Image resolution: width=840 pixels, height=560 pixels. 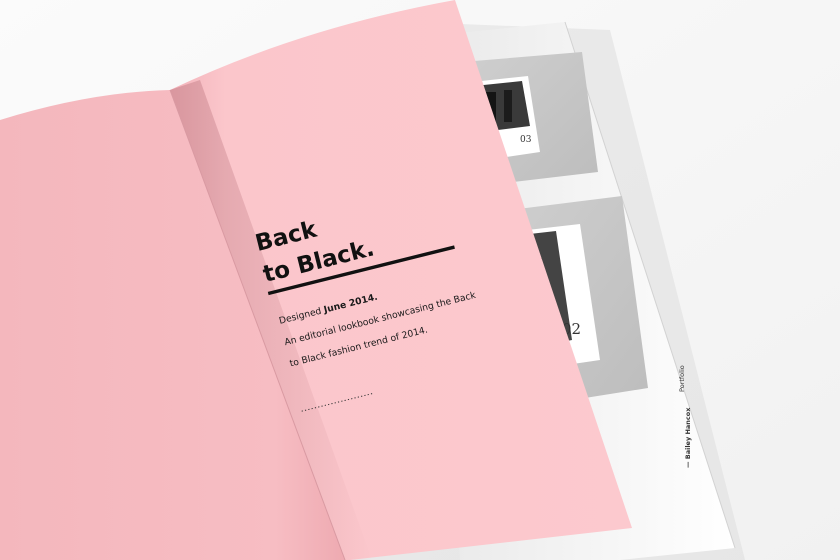 What do you see at coordinates (688, 437) in the screenshot?
I see `spine-author: — Bailey Hancox` at bounding box center [688, 437].